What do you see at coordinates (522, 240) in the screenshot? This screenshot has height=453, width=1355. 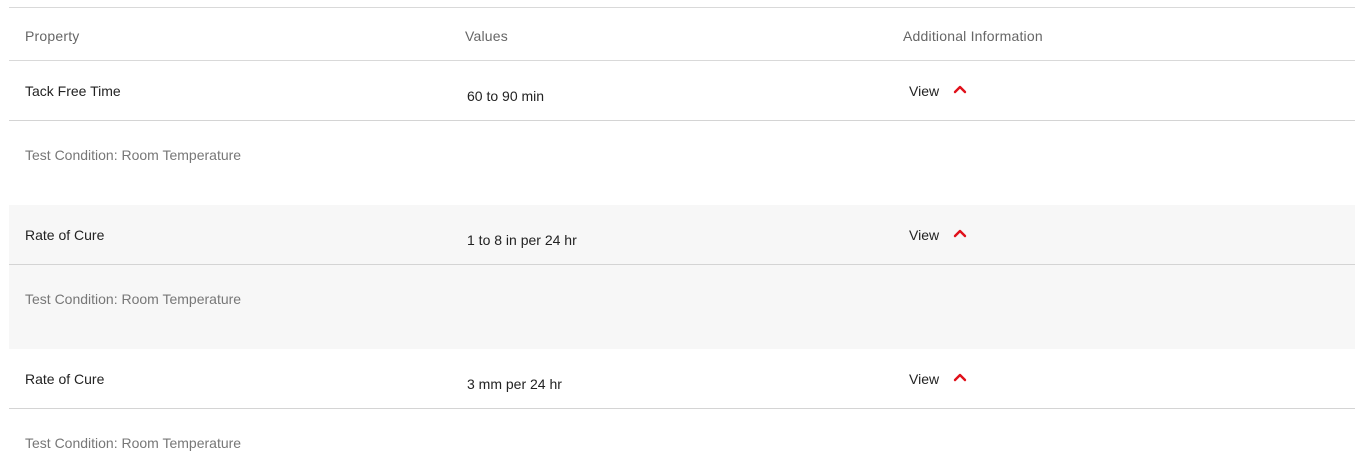 I see `value-cell: 1 to 8 in per 24 hr` at bounding box center [522, 240].